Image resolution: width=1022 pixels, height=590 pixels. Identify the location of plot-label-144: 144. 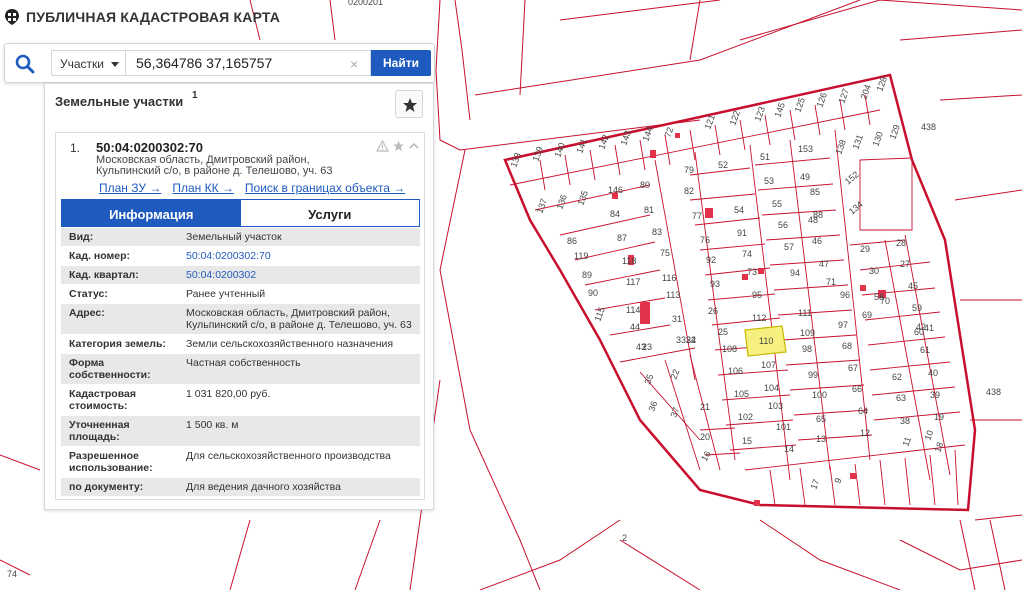
(647, 134).